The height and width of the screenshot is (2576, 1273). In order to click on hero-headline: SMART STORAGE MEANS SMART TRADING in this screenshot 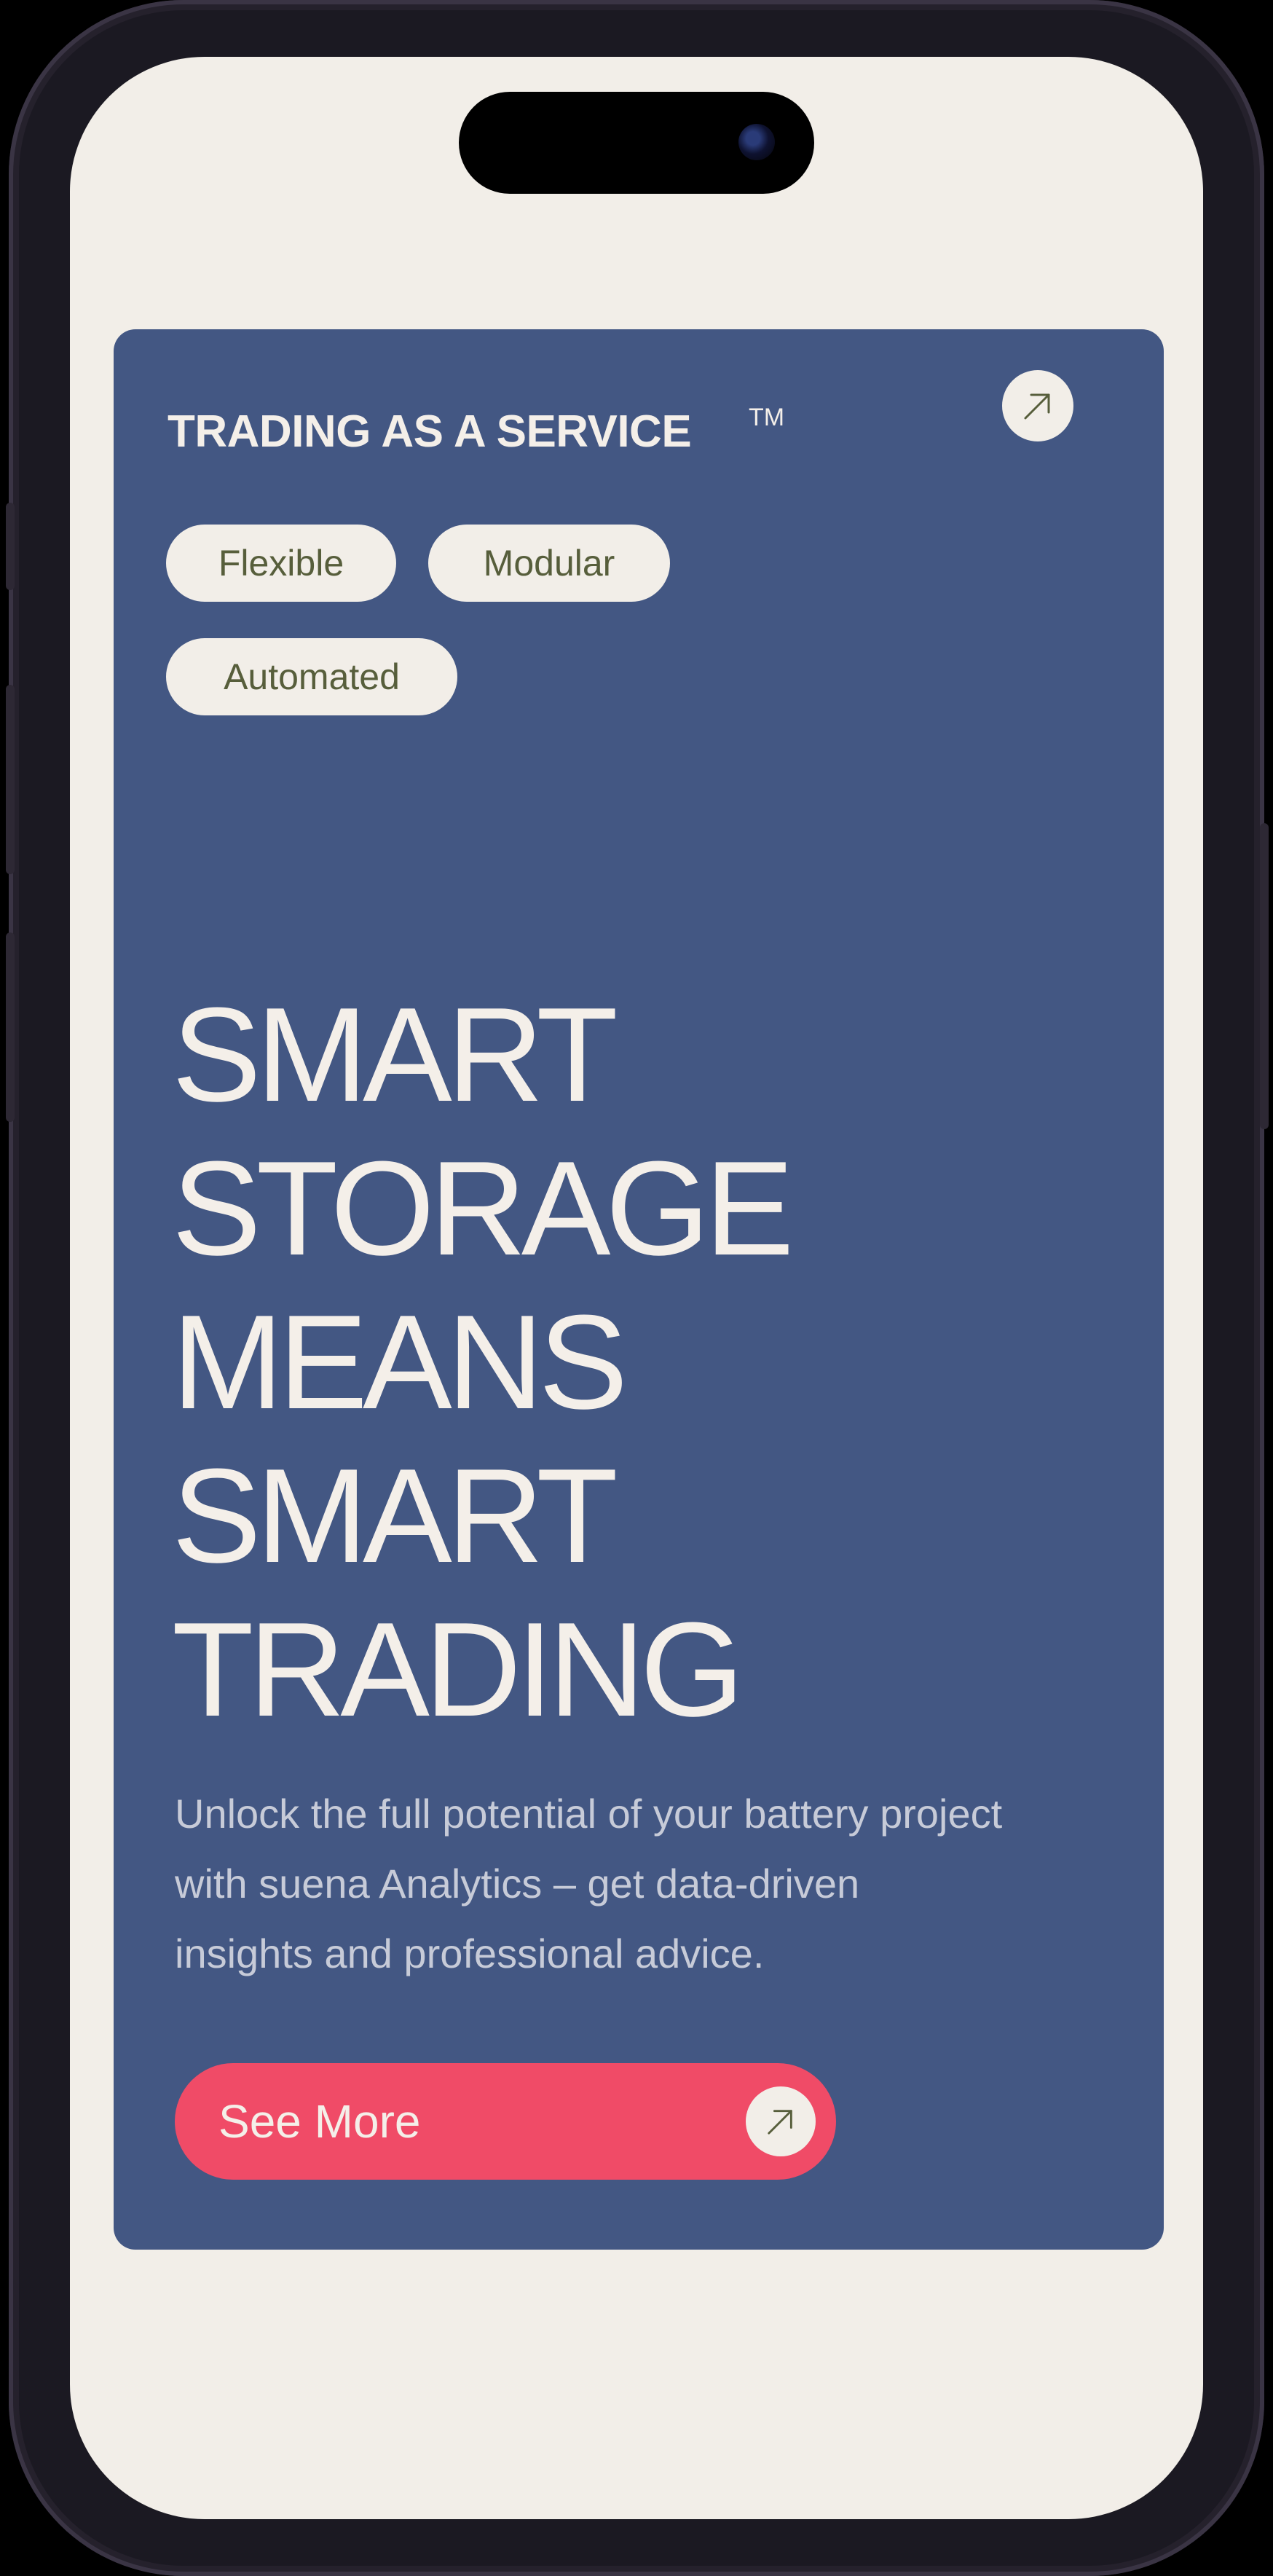, I will do `click(483, 1362)`.